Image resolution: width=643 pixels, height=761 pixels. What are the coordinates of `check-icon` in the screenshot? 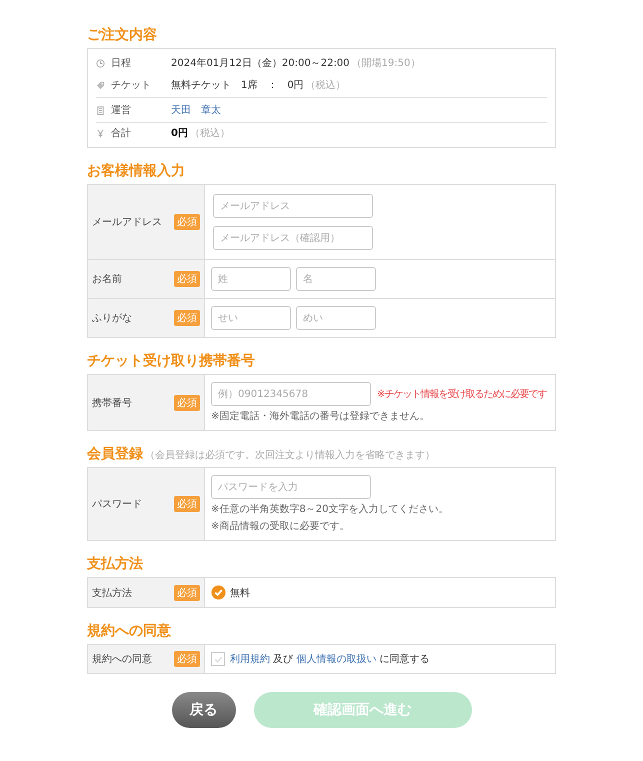 It's located at (218, 659).